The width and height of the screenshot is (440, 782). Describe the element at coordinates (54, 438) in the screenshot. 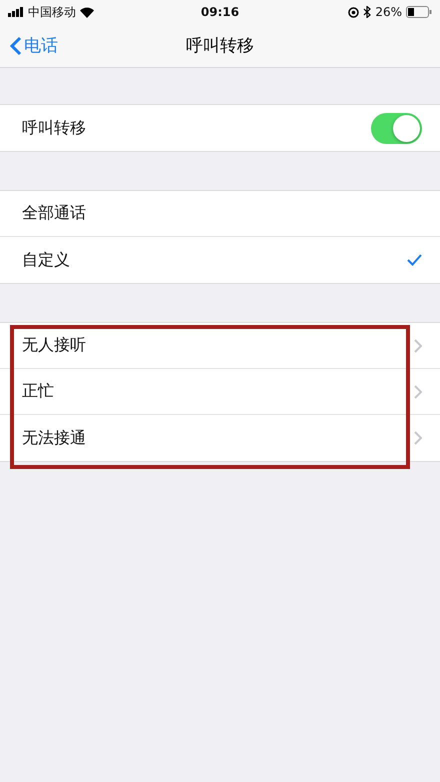

I see `row-label: 无法接通` at that location.